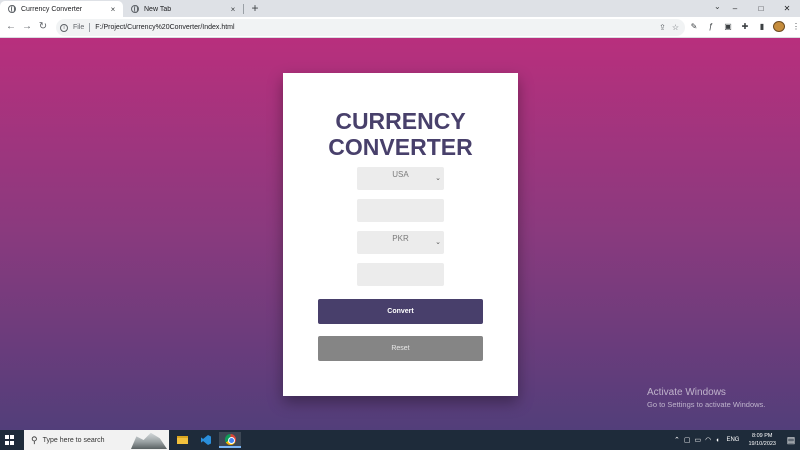 The image size is (800, 450). What do you see at coordinates (255, 8) in the screenshot?
I see `new-tab-button: +` at bounding box center [255, 8].